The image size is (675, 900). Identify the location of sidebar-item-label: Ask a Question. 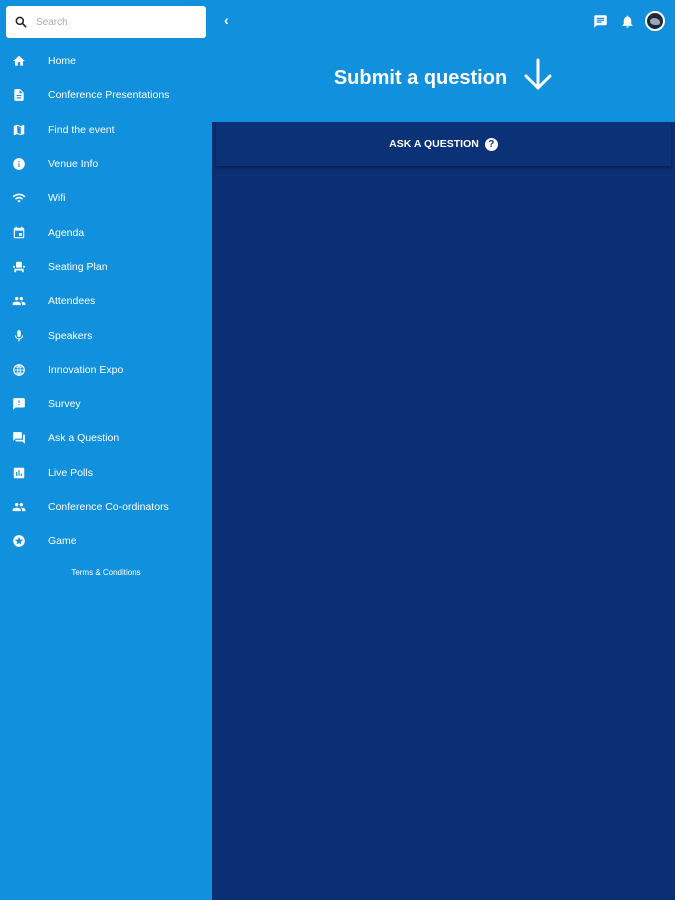
(84, 438).